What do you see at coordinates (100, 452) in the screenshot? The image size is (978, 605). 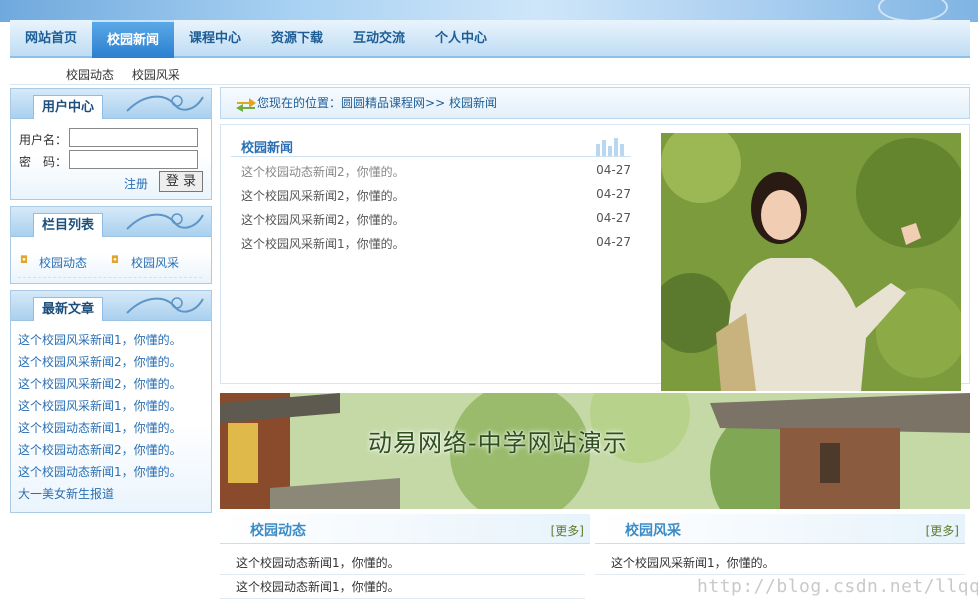 I see `list-item: 这个校园动态新闻2，你懂的。` at bounding box center [100, 452].